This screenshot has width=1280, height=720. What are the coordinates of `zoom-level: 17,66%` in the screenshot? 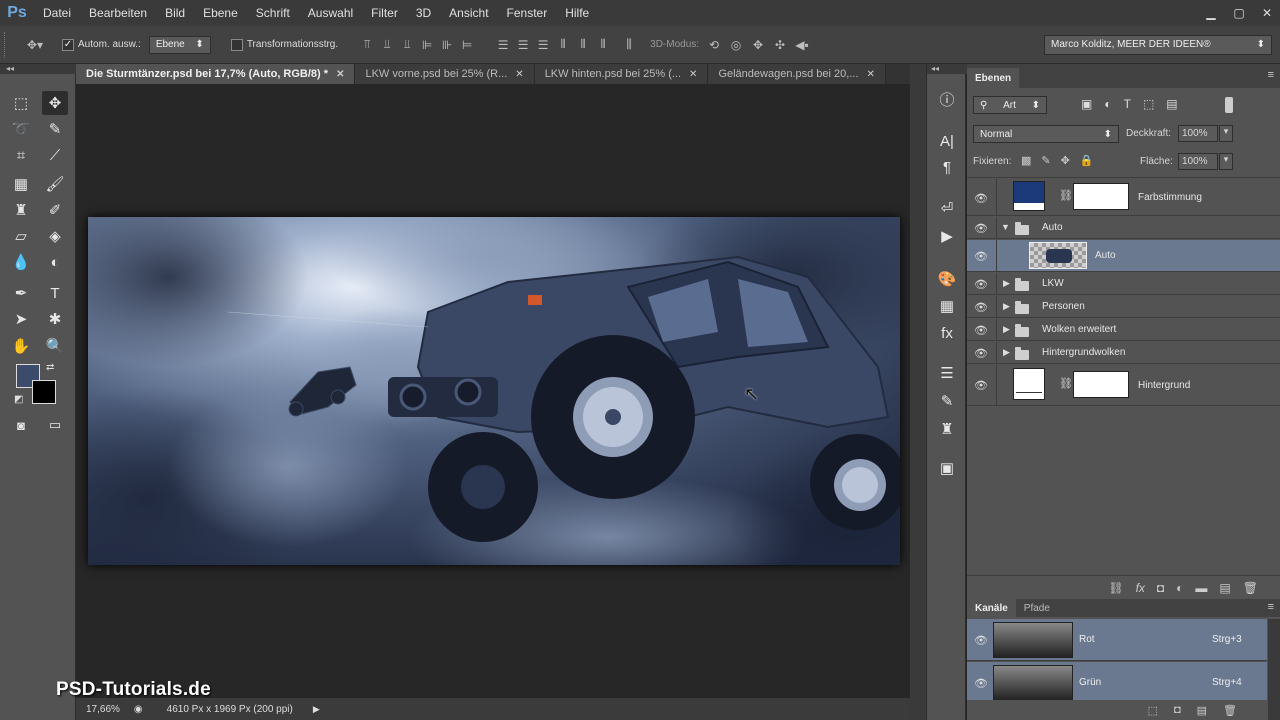 It's located at (103, 709).